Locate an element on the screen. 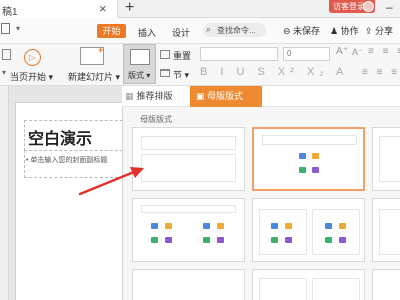 The image size is (400, 300). close-tab-icon: × is located at coordinates (103, 8).